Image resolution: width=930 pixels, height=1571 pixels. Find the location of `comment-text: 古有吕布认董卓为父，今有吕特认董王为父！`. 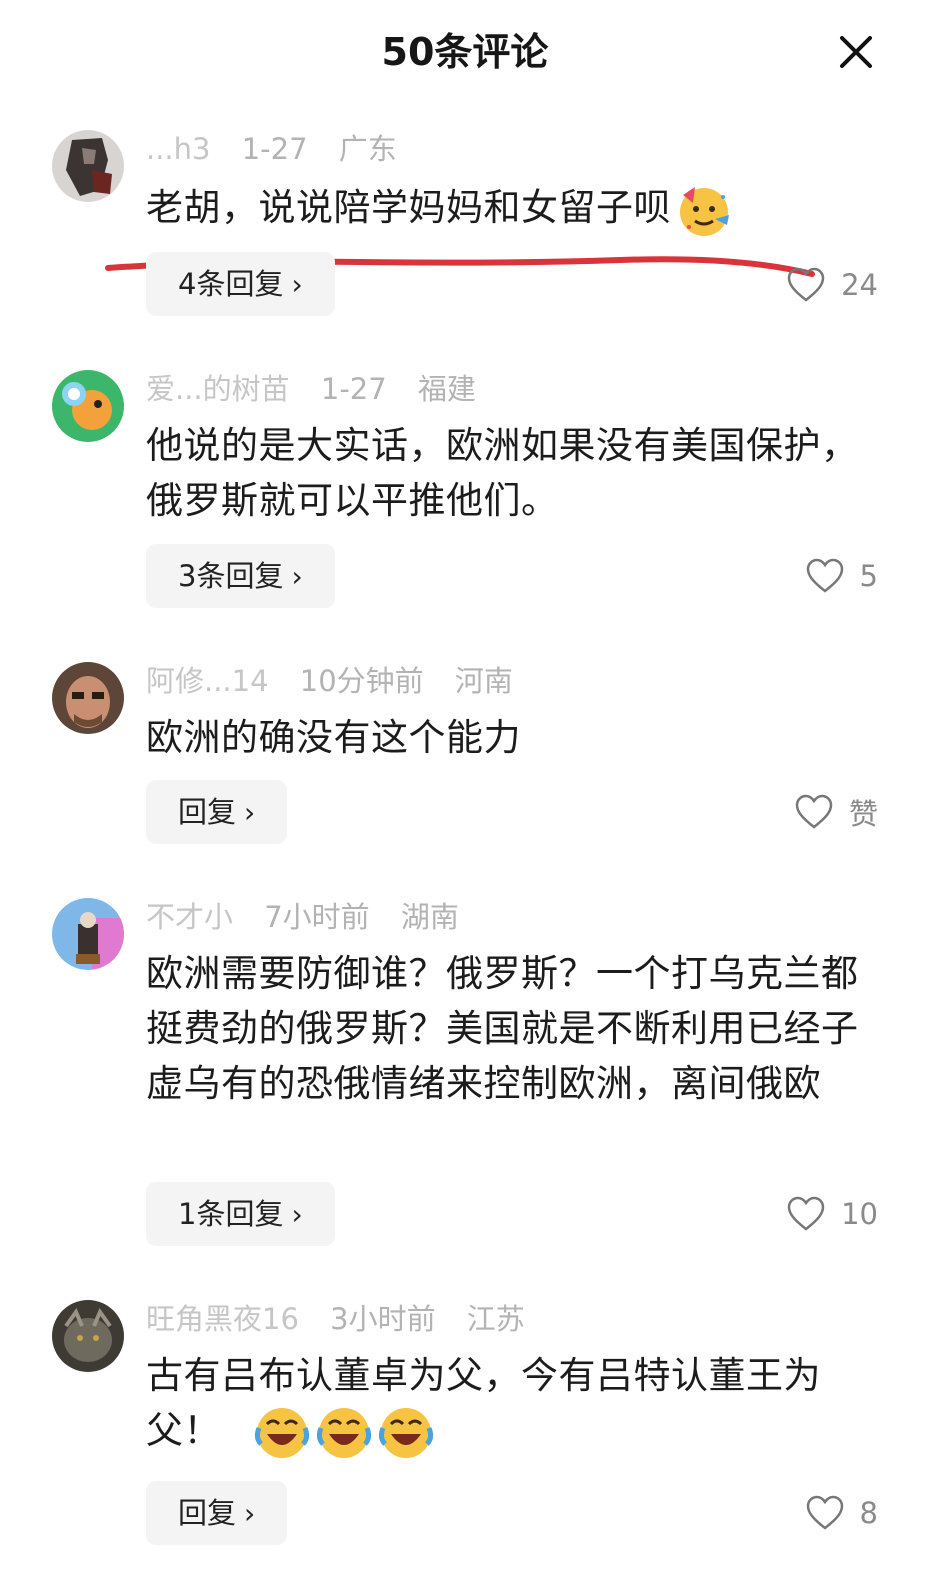

comment-text: 古有吕布认董卓为父，今有吕特认董王为父！ is located at coordinates (506, 1405).